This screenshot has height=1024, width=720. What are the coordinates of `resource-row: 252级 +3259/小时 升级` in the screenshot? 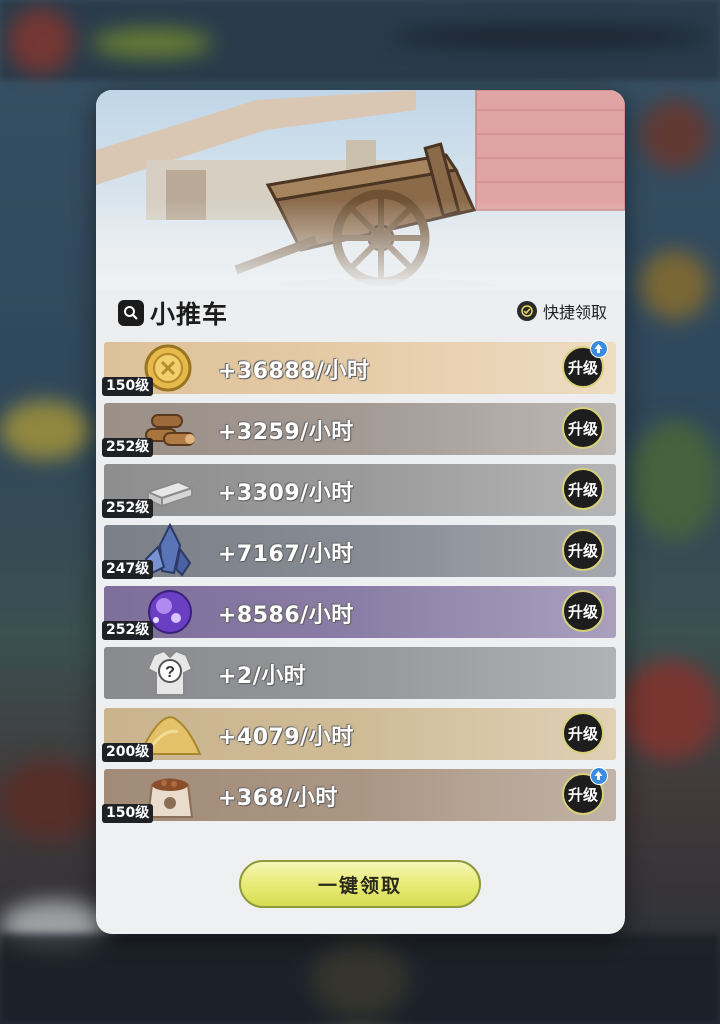 It's located at (359, 430).